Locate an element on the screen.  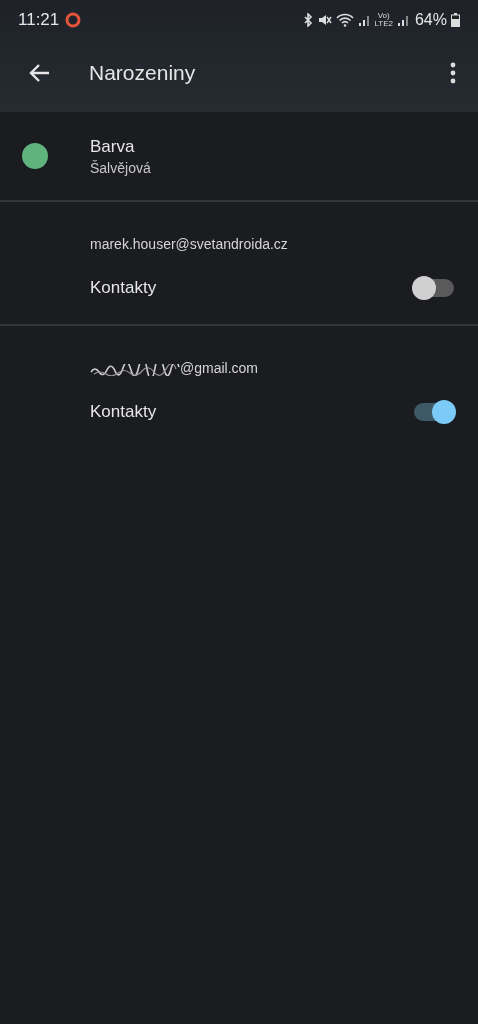
back-arrow-icon is located at coordinates (39, 73).